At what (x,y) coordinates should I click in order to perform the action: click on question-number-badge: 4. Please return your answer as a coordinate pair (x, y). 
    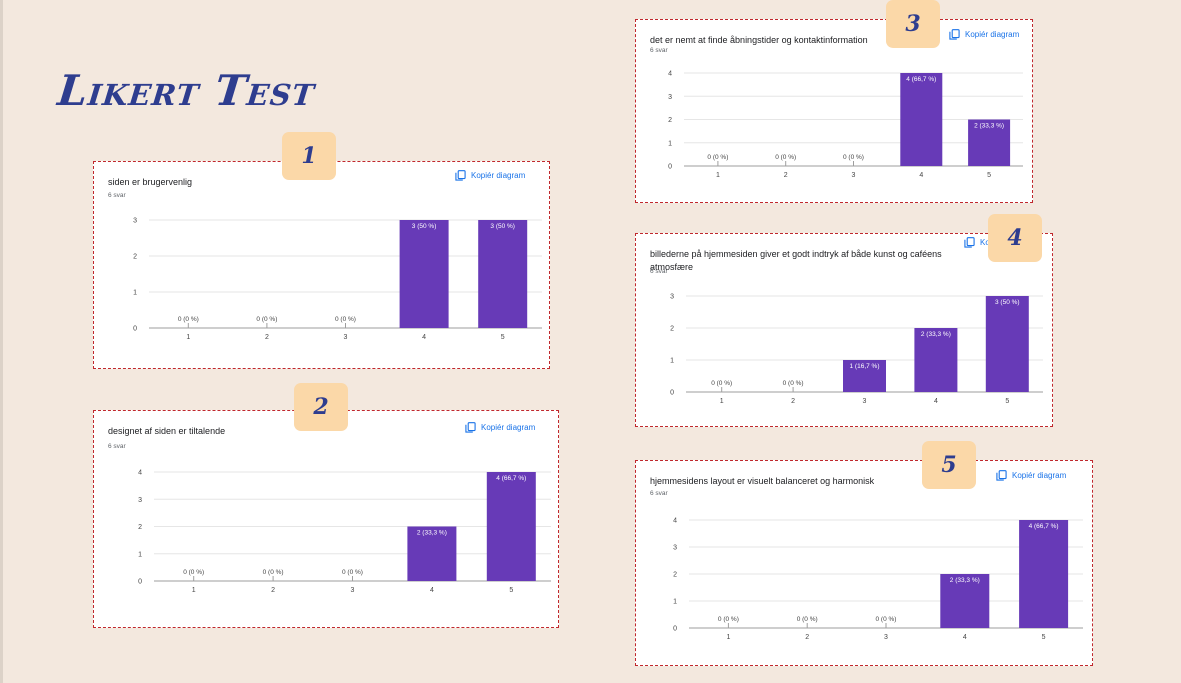
    Looking at the image, I should click on (1015, 238).